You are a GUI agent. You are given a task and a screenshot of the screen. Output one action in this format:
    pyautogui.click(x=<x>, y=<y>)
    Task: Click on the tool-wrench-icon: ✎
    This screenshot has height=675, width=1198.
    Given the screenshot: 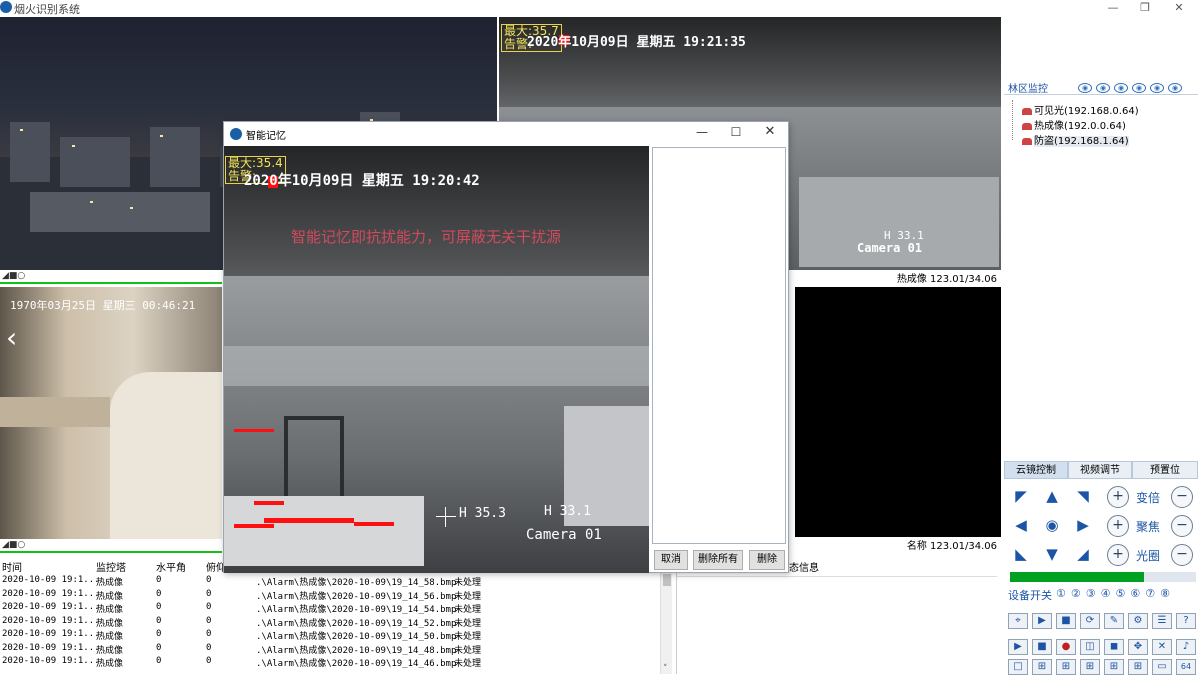 What is the action you would take?
    pyautogui.click(x=1114, y=621)
    